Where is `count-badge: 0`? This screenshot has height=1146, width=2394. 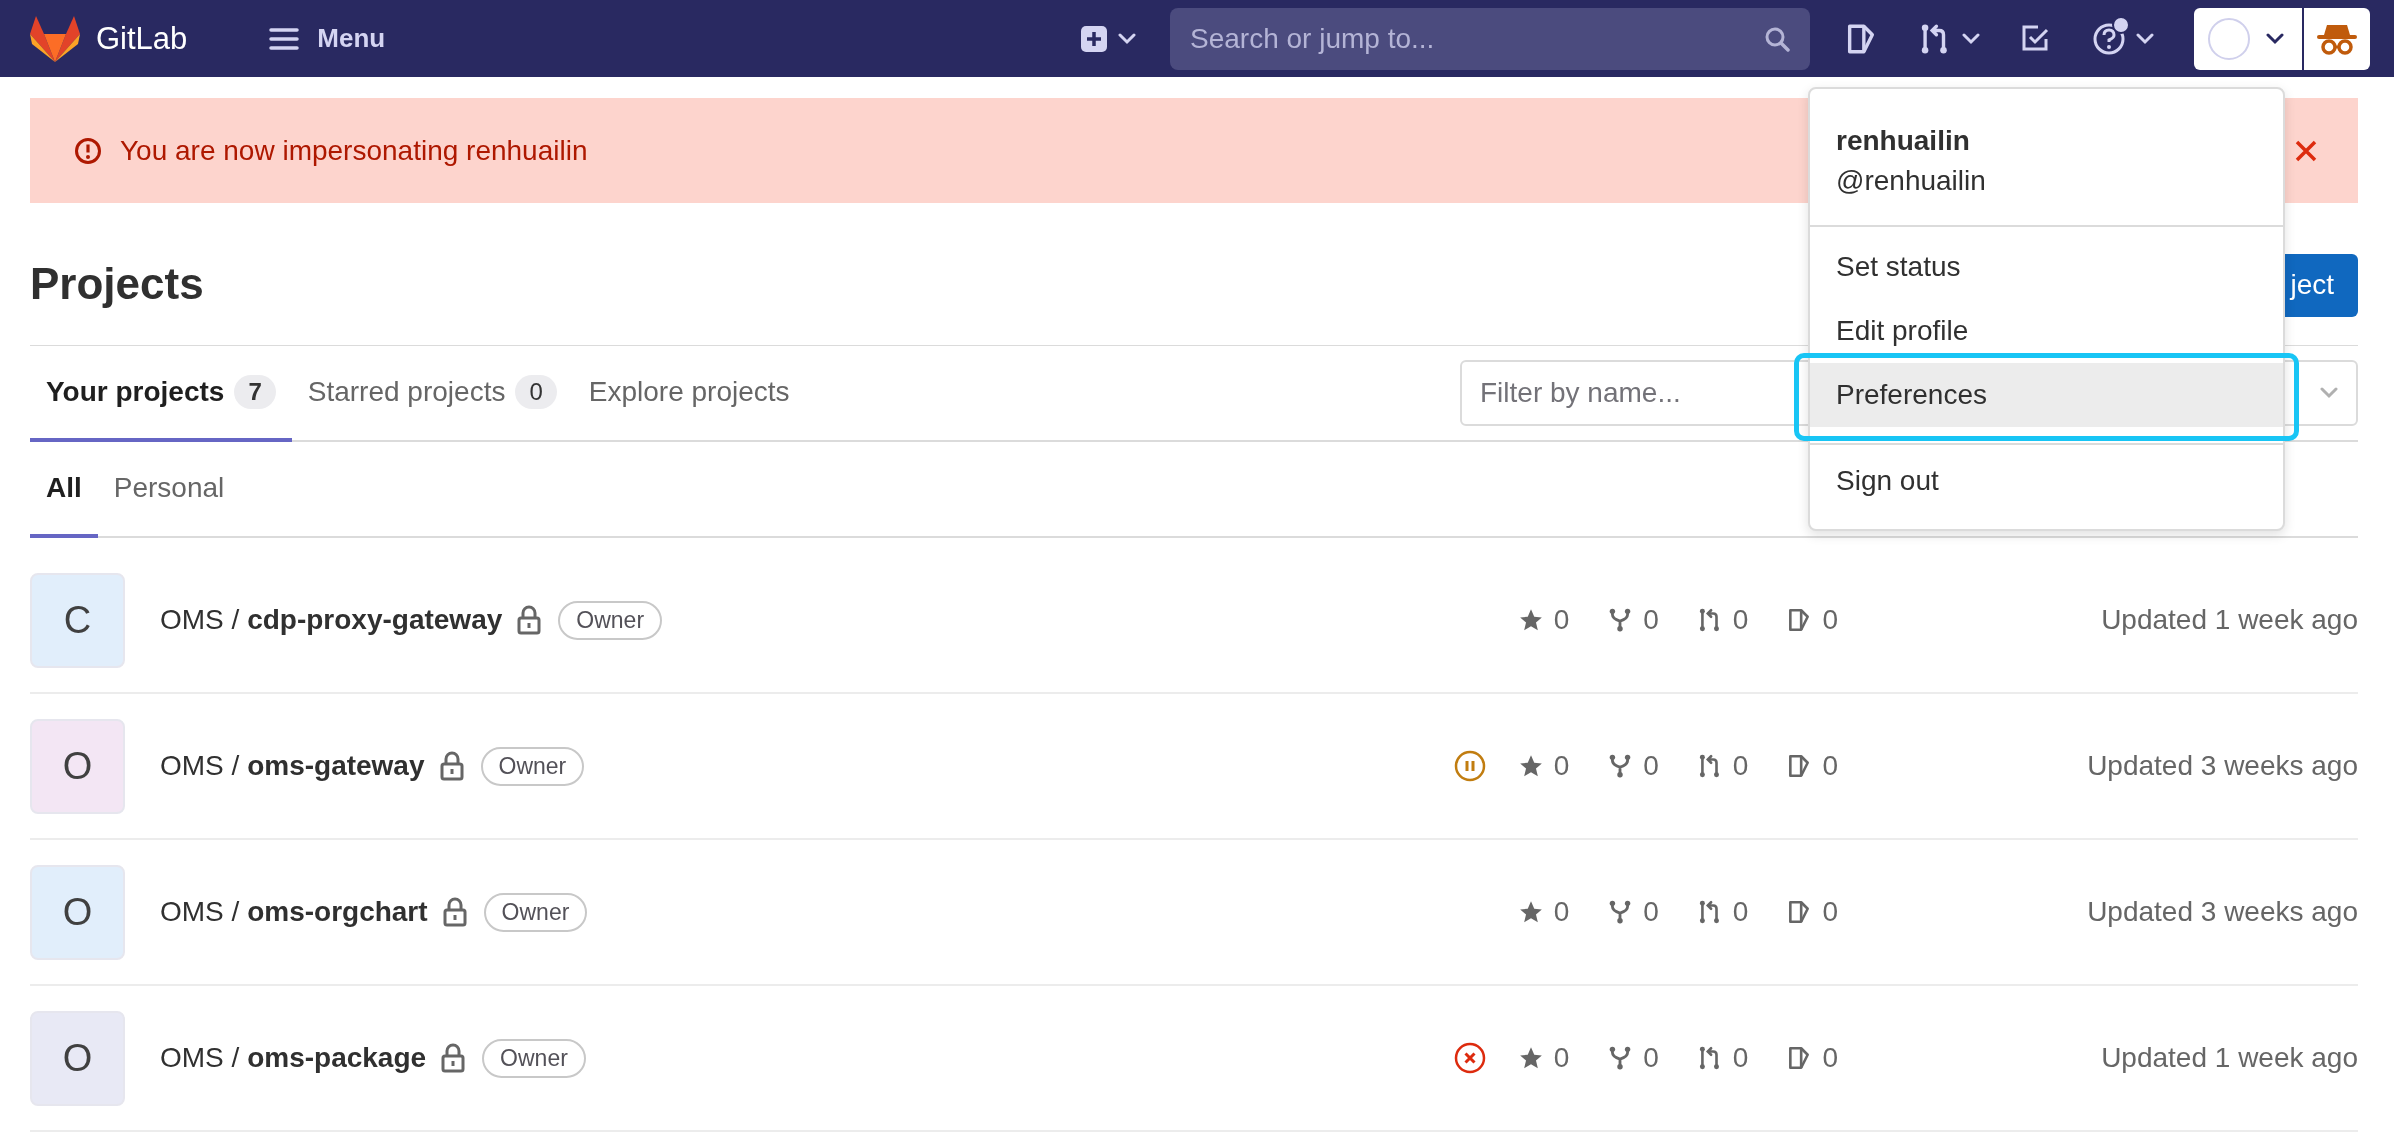 count-badge: 0 is located at coordinates (536, 392).